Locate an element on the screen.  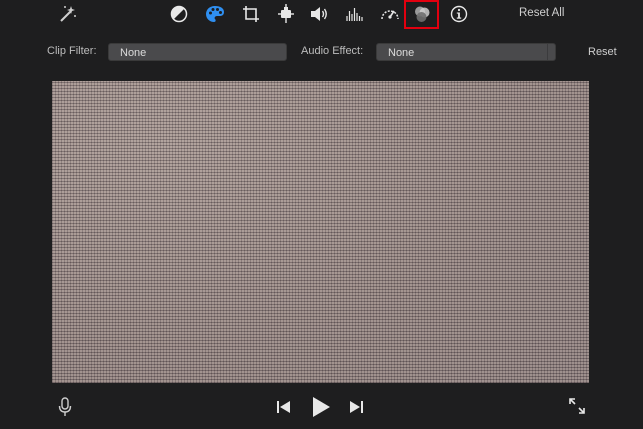
audio-effect-label: Audio Effect: is located at coordinates (332, 51).